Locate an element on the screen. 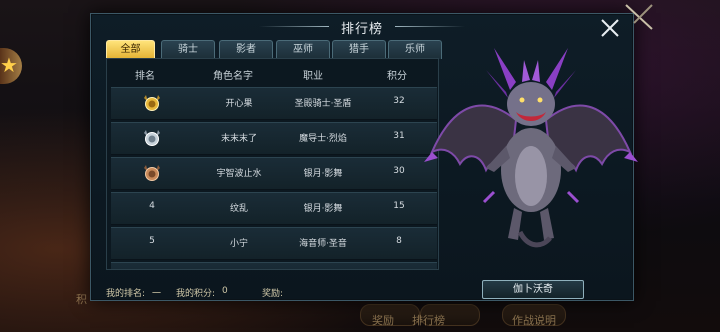  table-row: 5 小宁 海音师·圣音 8 is located at coordinates (274, 243).